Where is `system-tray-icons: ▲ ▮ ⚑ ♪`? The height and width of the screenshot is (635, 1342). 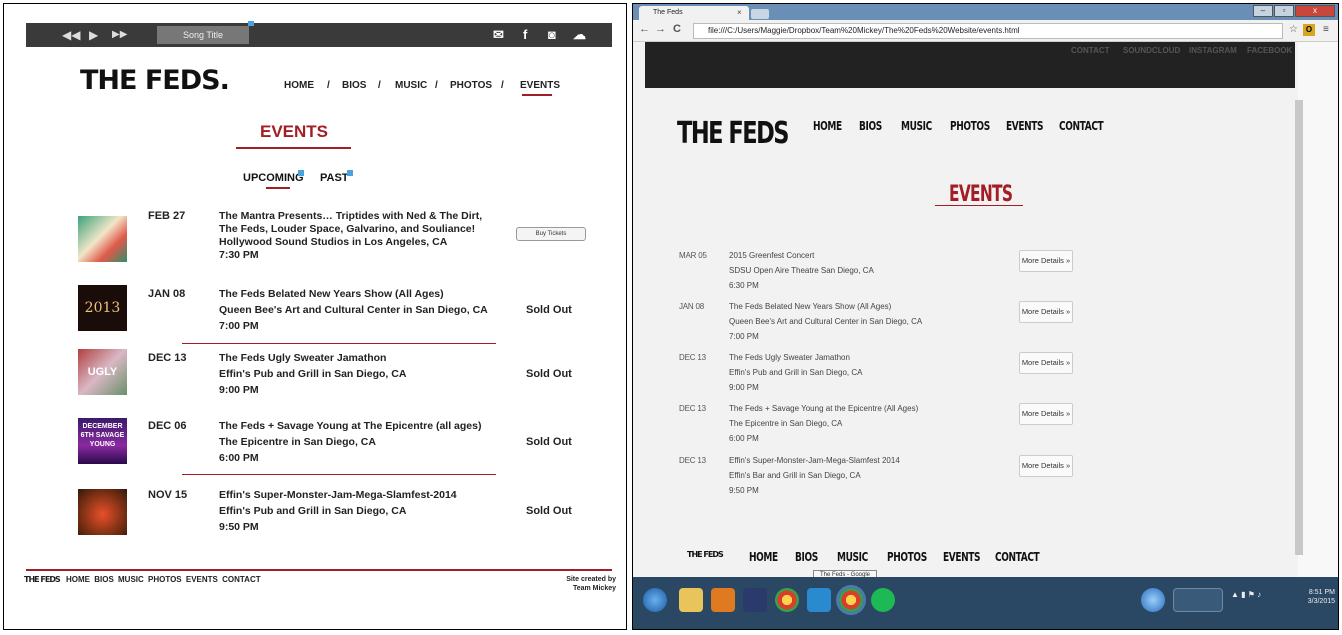 system-tray-icons: ▲ ▮ ⚑ ♪ is located at coordinates (1246, 594).